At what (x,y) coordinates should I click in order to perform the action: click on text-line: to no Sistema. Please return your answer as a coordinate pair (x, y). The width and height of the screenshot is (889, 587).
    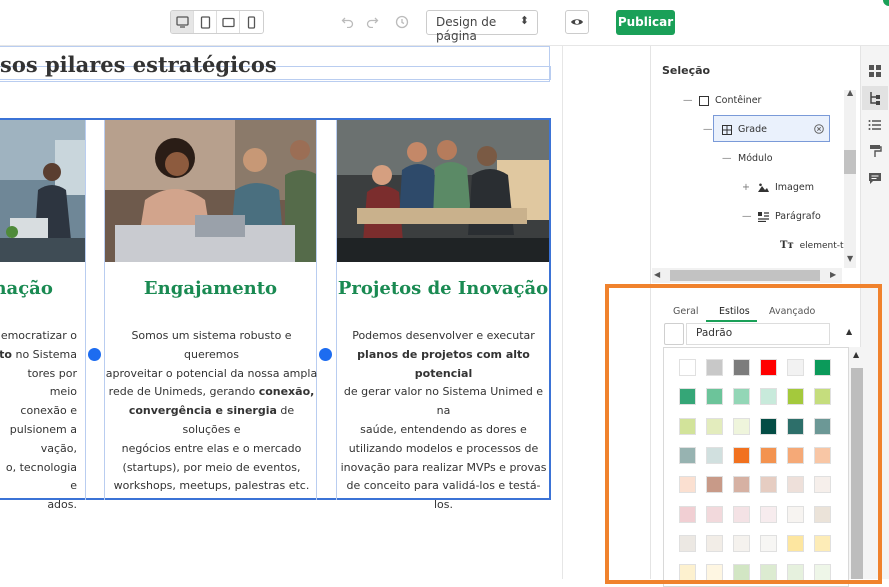
    Looking at the image, I should click on (38, 354).